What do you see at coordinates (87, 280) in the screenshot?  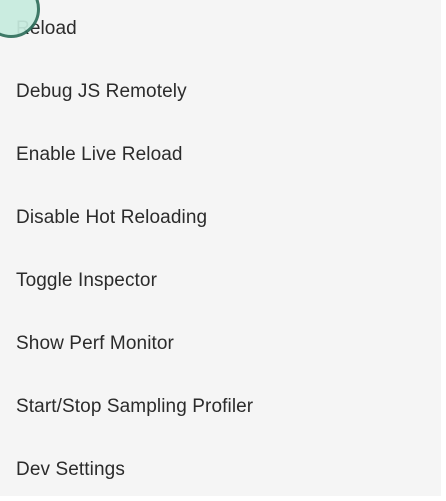 I see `menu-item-label: Toggle Inspector` at bounding box center [87, 280].